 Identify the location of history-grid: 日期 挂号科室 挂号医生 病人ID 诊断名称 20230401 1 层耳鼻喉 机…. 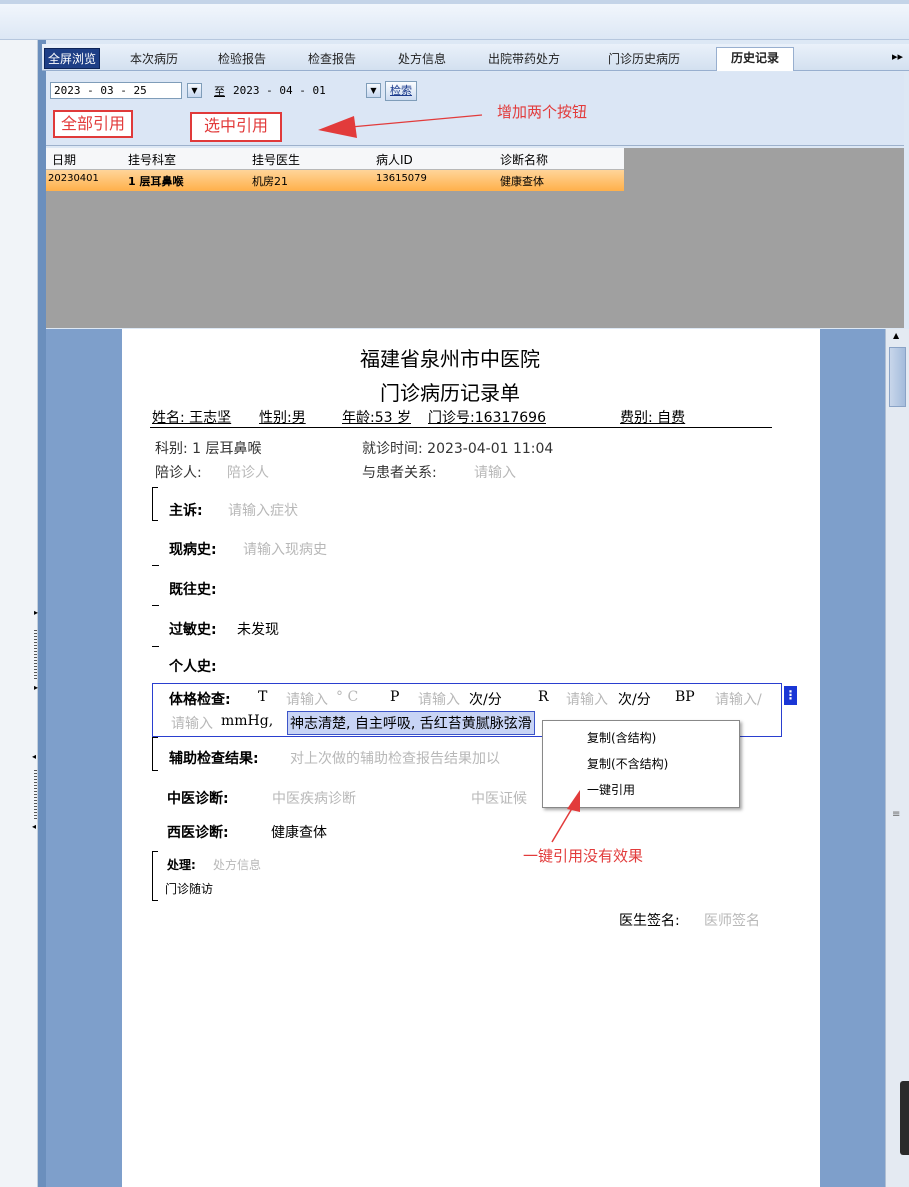
(475, 238).